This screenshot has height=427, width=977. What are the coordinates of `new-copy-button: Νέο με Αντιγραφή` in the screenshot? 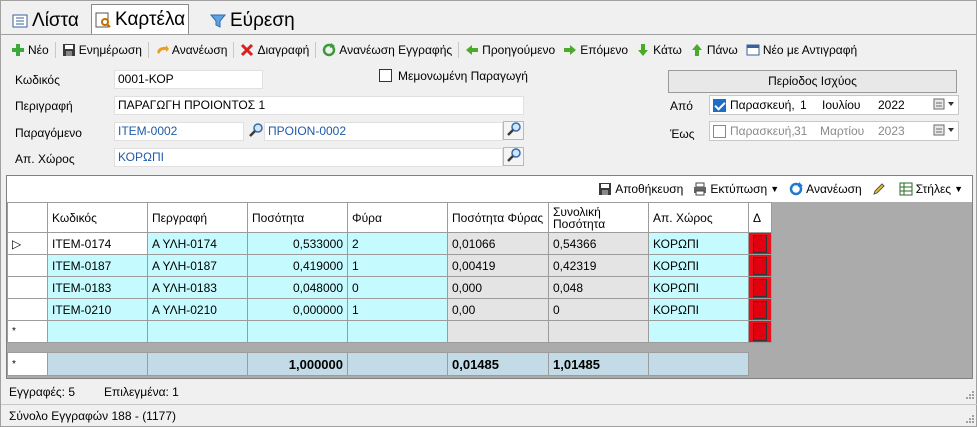 It's located at (801, 50).